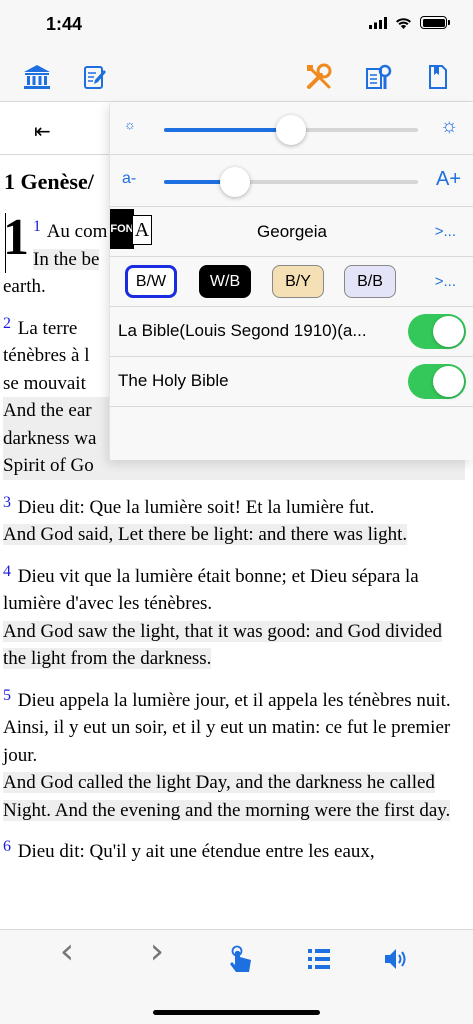 This screenshot has height=1024, width=473. I want to click on bible-name-label: The Holy Bible, so click(173, 380).